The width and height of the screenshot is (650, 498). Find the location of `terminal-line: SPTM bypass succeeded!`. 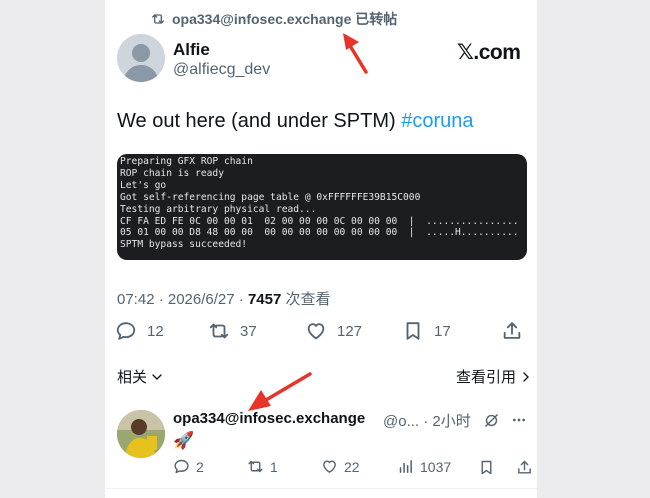

terminal-line: SPTM bypass succeeded! is located at coordinates (184, 245).